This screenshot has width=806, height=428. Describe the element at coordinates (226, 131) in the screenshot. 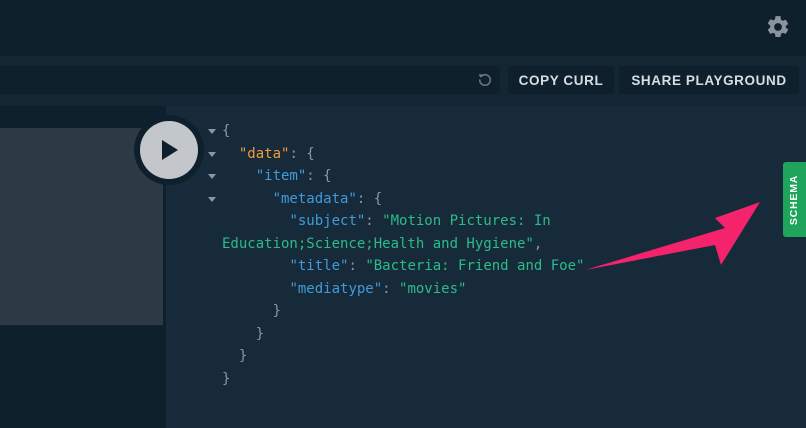

I see `json-punctuation: {` at that location.